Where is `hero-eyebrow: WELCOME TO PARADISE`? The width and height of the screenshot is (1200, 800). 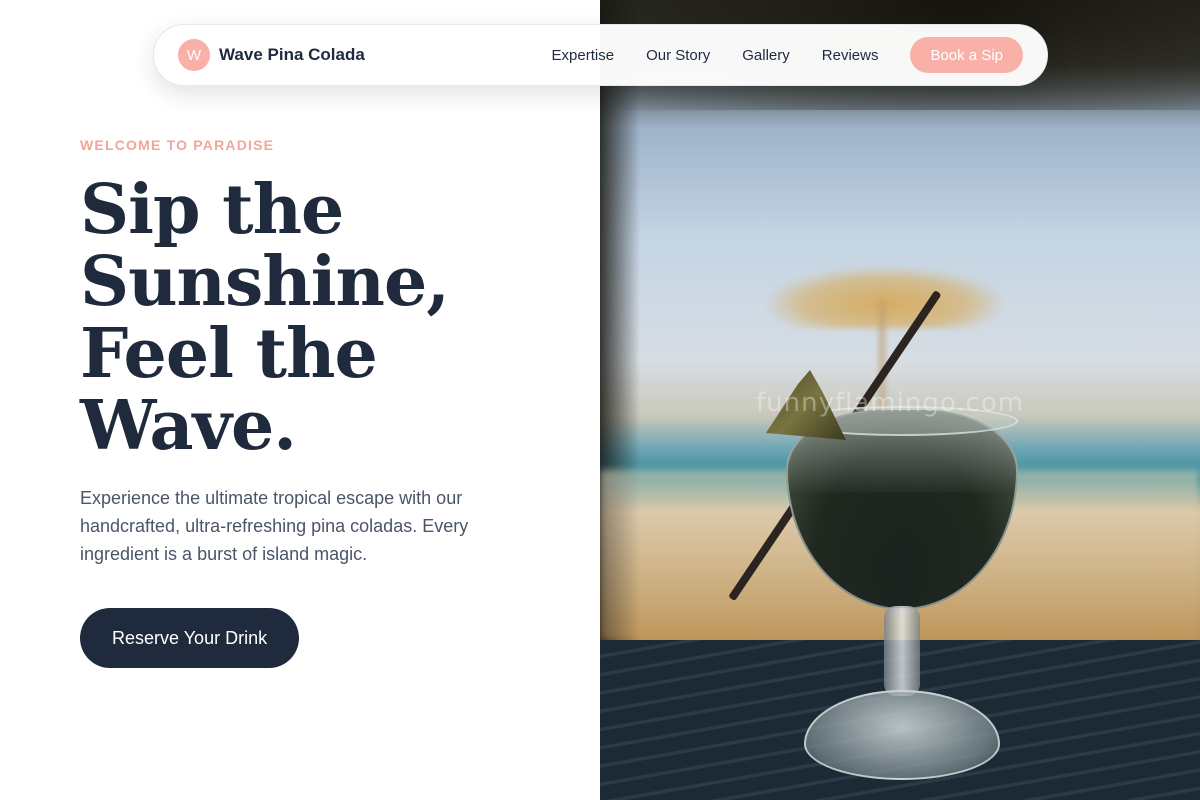
hero-eyebrow: WELCOME TO PARADISE is located at coordinates (177, 145).